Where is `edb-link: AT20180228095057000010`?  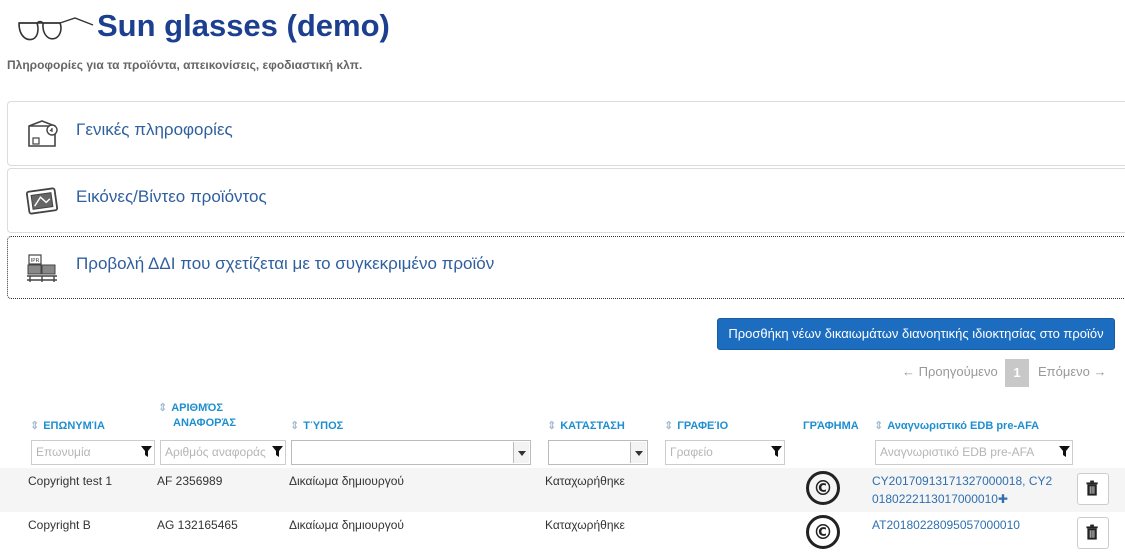
edb-link: AT20180228095057000010 is located at coordinates (946, 525).